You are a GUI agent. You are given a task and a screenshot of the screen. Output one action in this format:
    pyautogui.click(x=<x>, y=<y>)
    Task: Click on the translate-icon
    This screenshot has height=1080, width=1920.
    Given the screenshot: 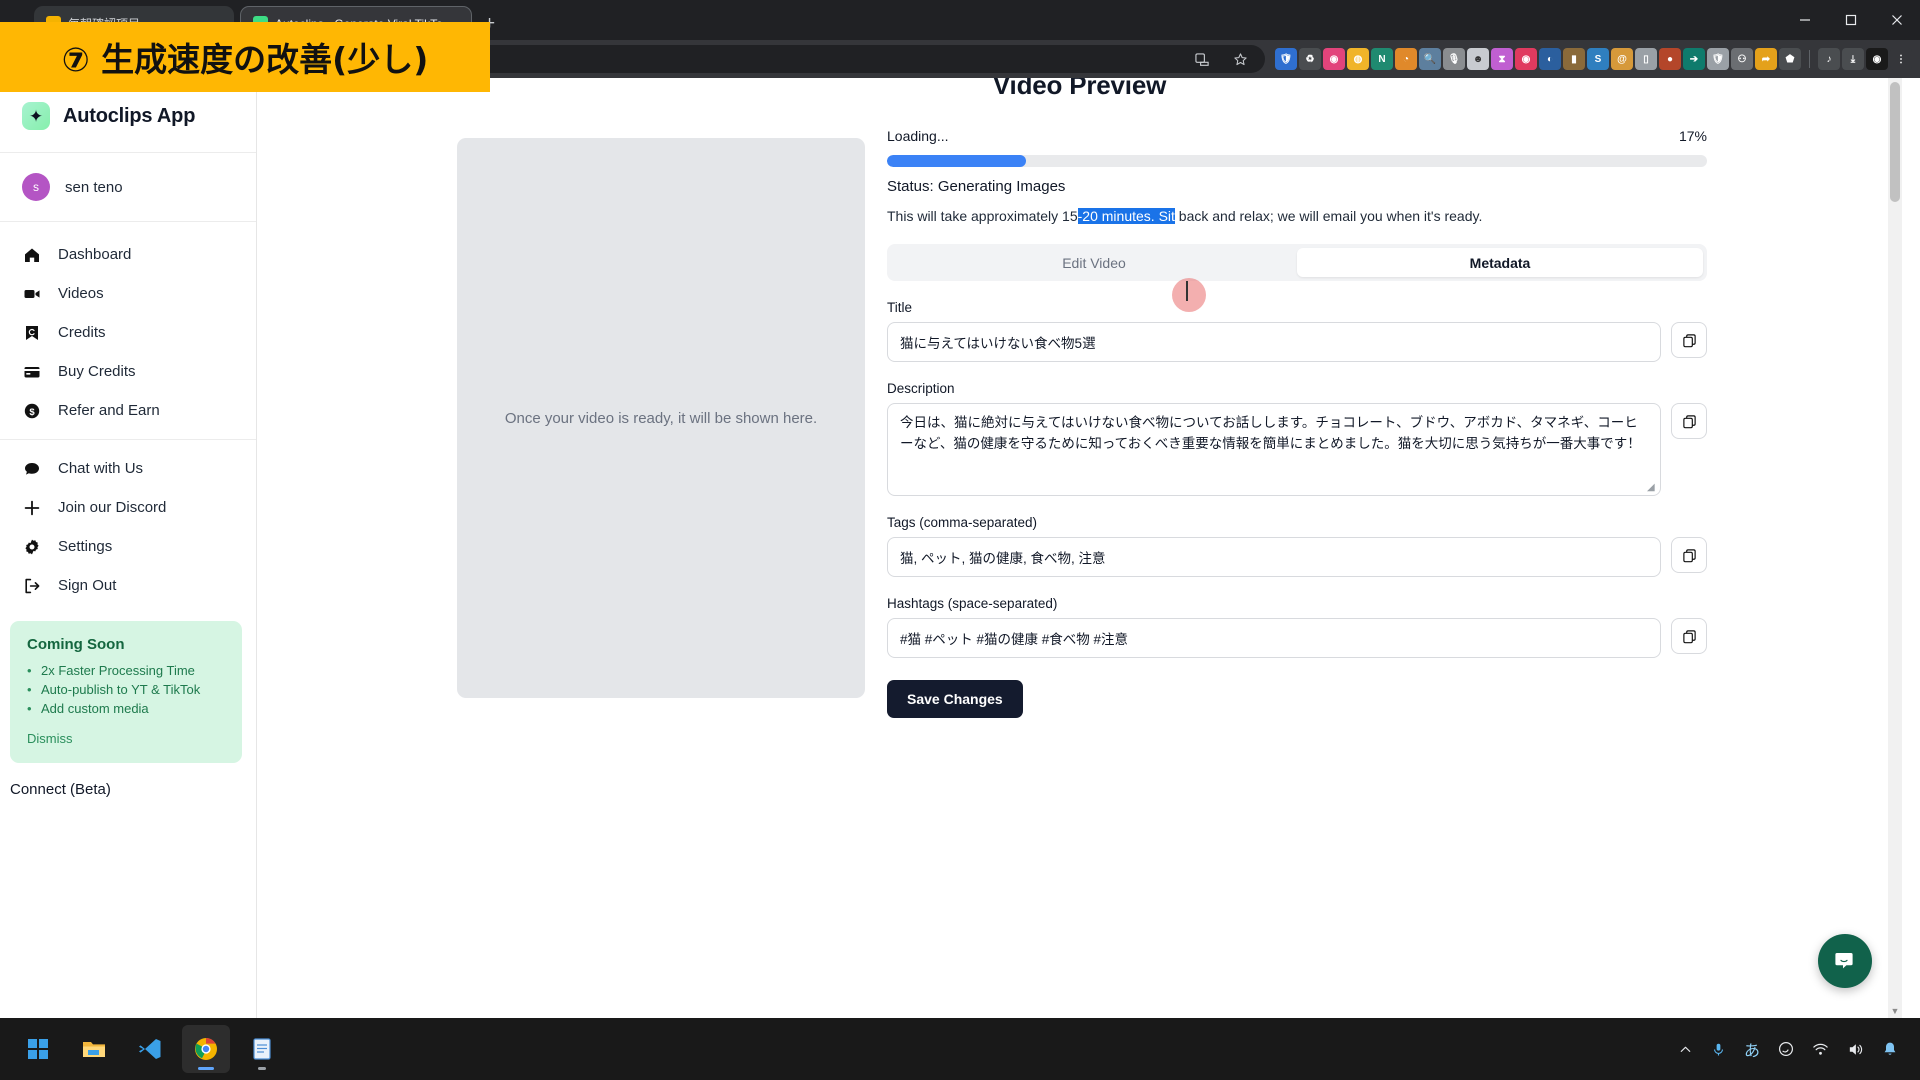 What is the action you would take?
    pyautogui.click(x=1202, y=59)
    